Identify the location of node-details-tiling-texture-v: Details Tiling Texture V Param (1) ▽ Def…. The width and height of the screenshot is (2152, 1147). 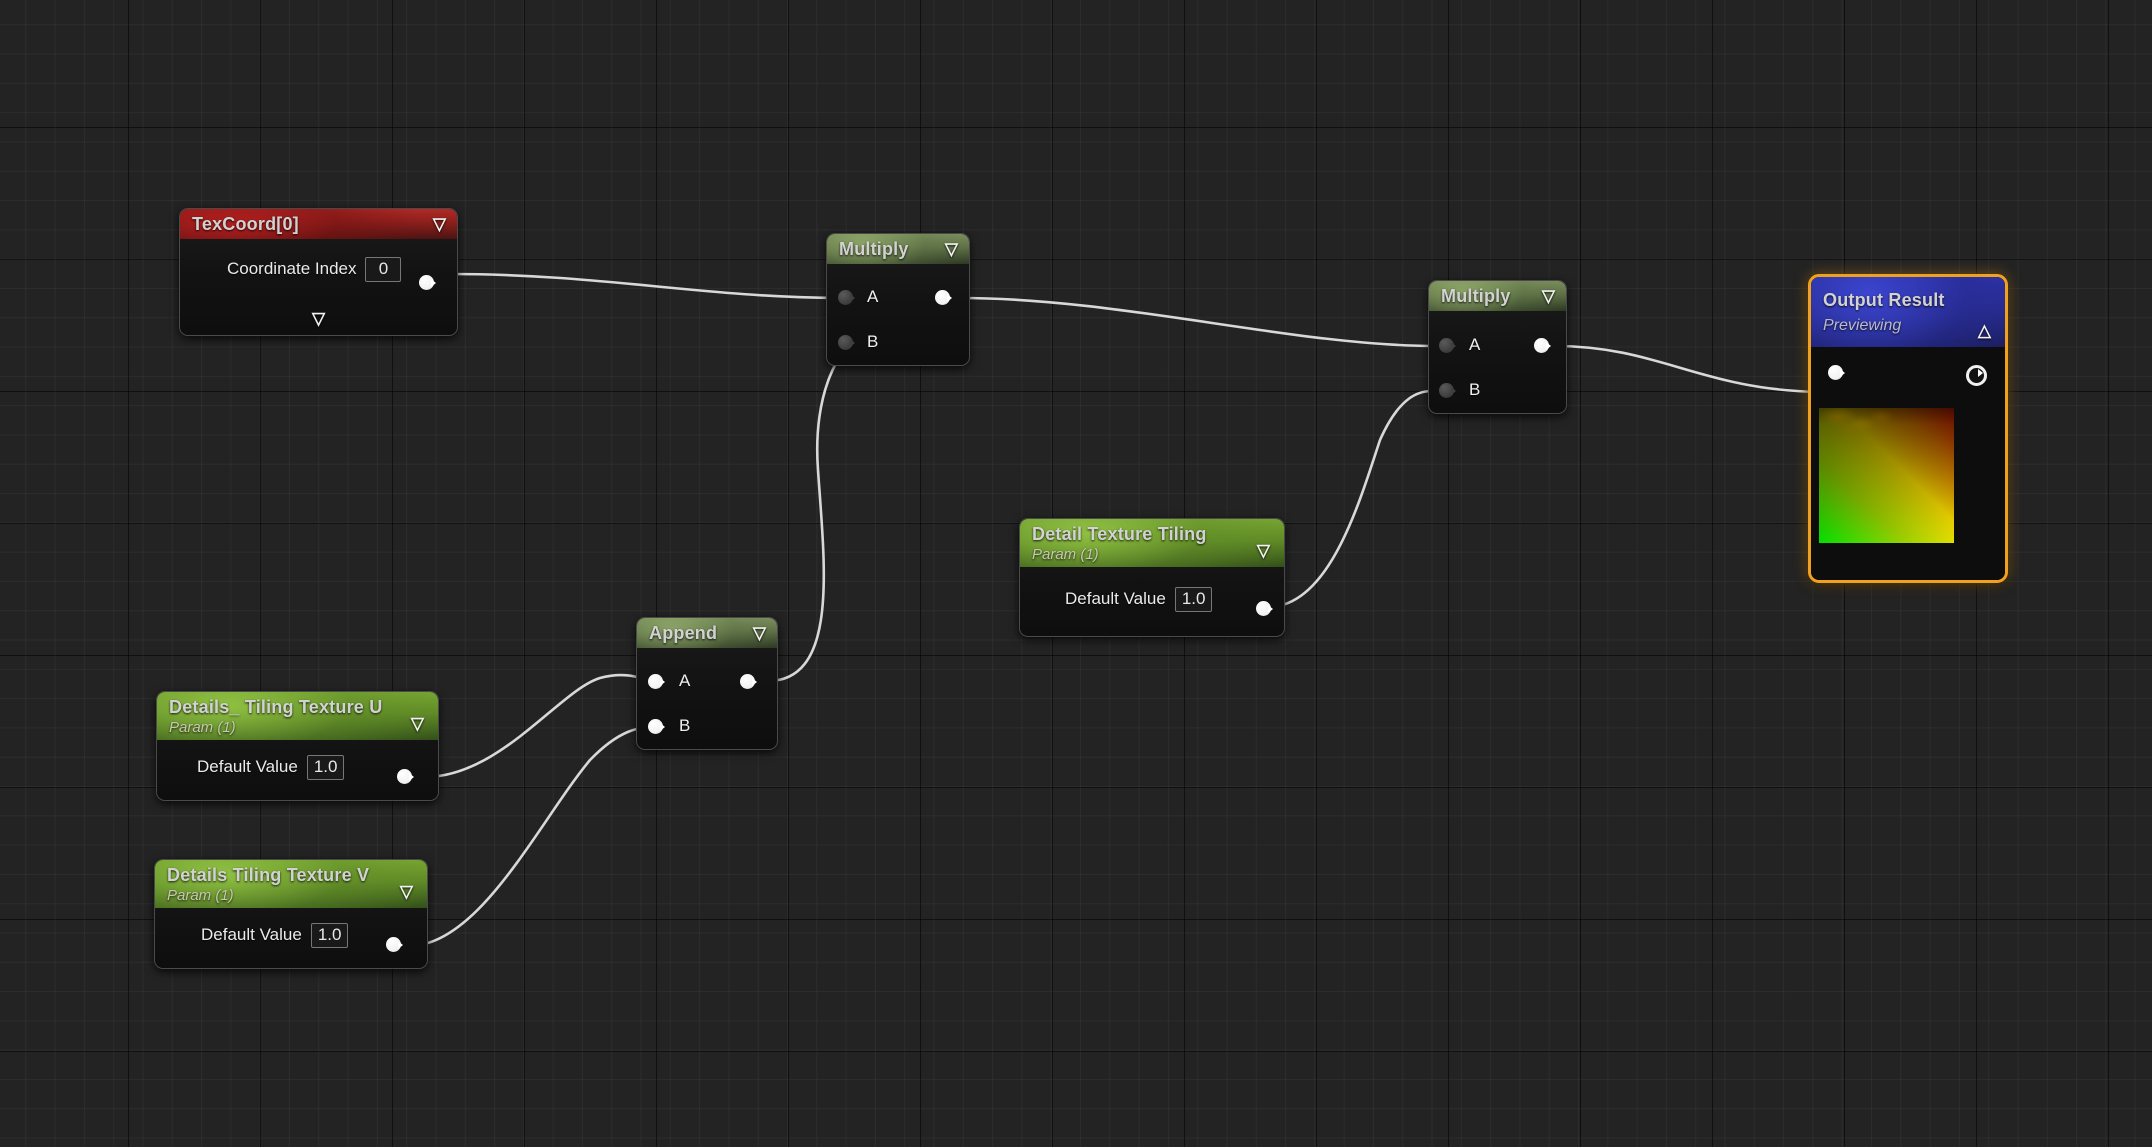
(291, 914).